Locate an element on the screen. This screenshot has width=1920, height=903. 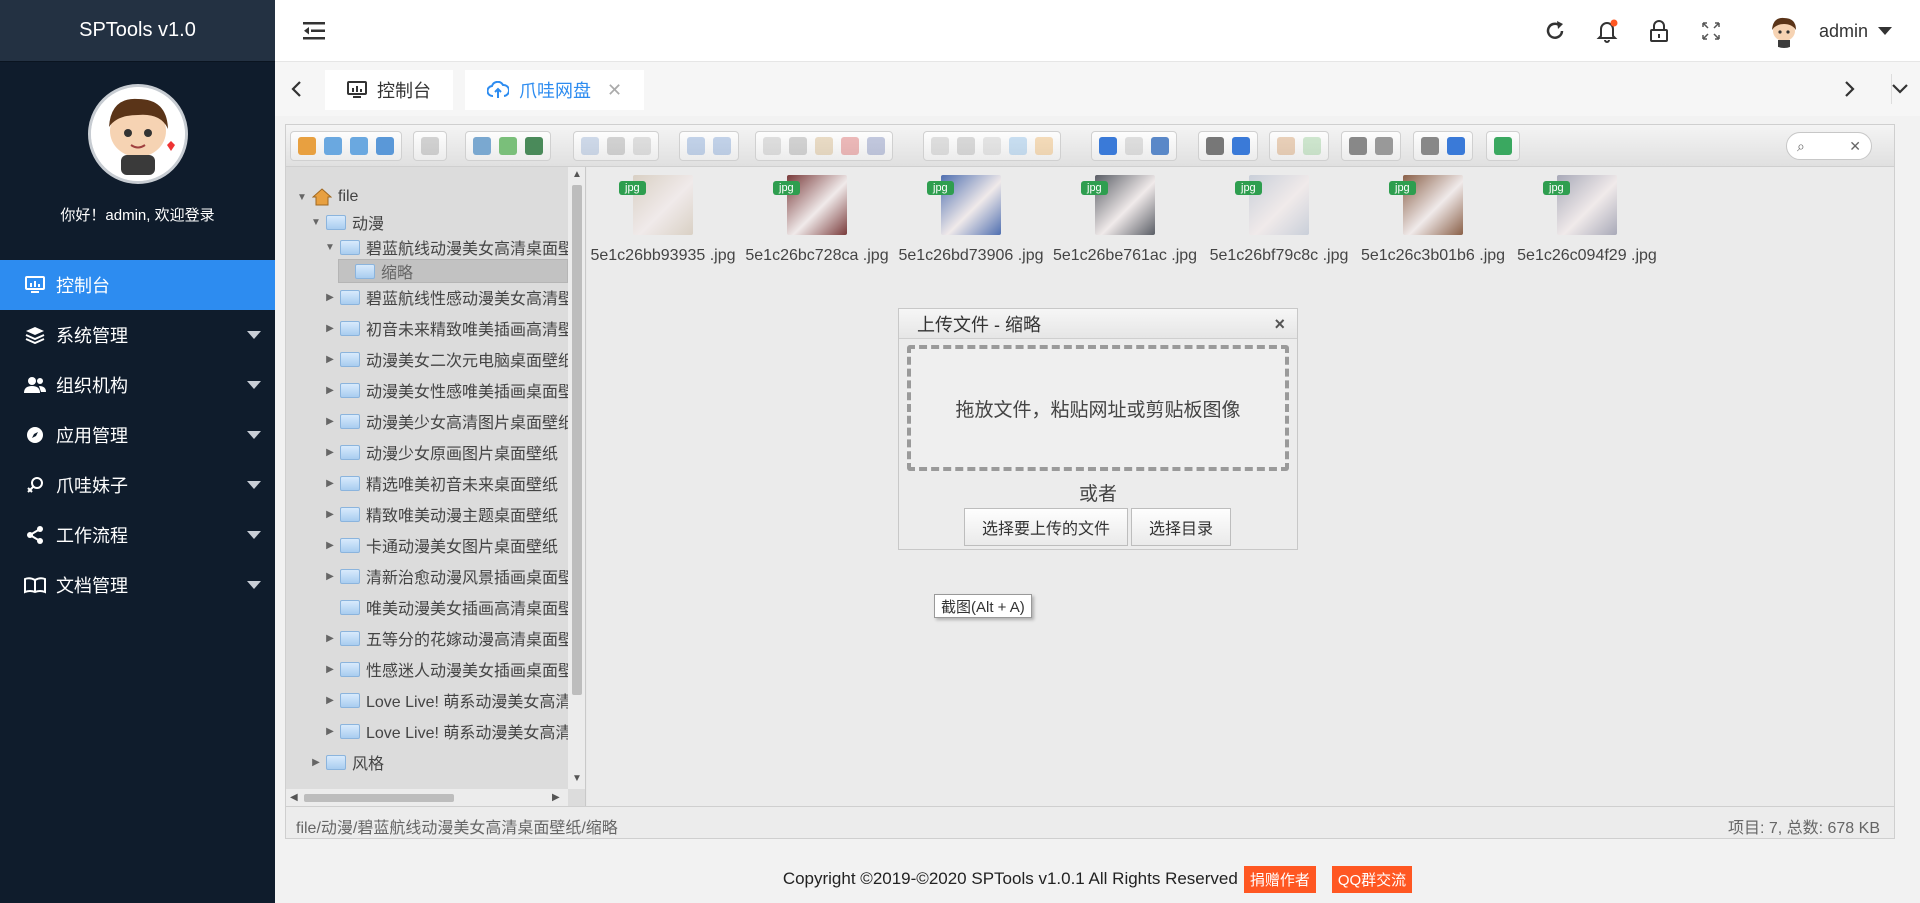
edit-button is located at coordinates (992, 146).